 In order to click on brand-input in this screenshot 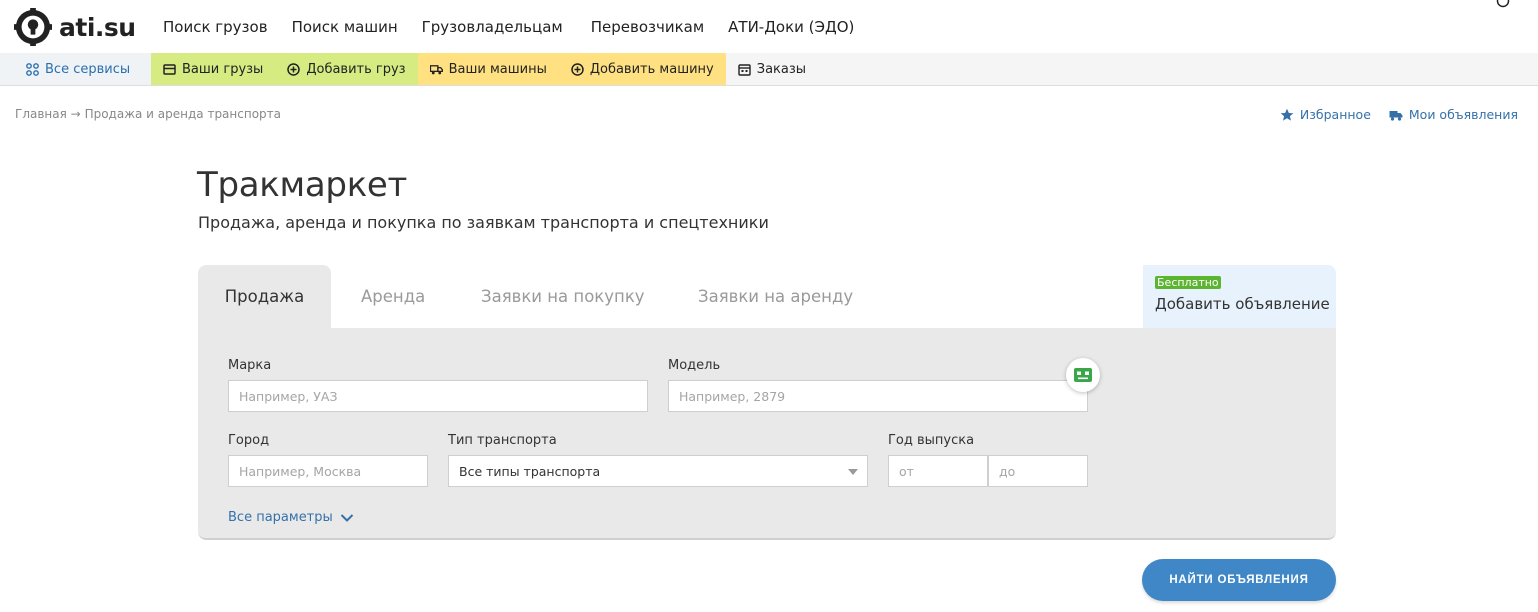, I will do `click(438, 396)`.